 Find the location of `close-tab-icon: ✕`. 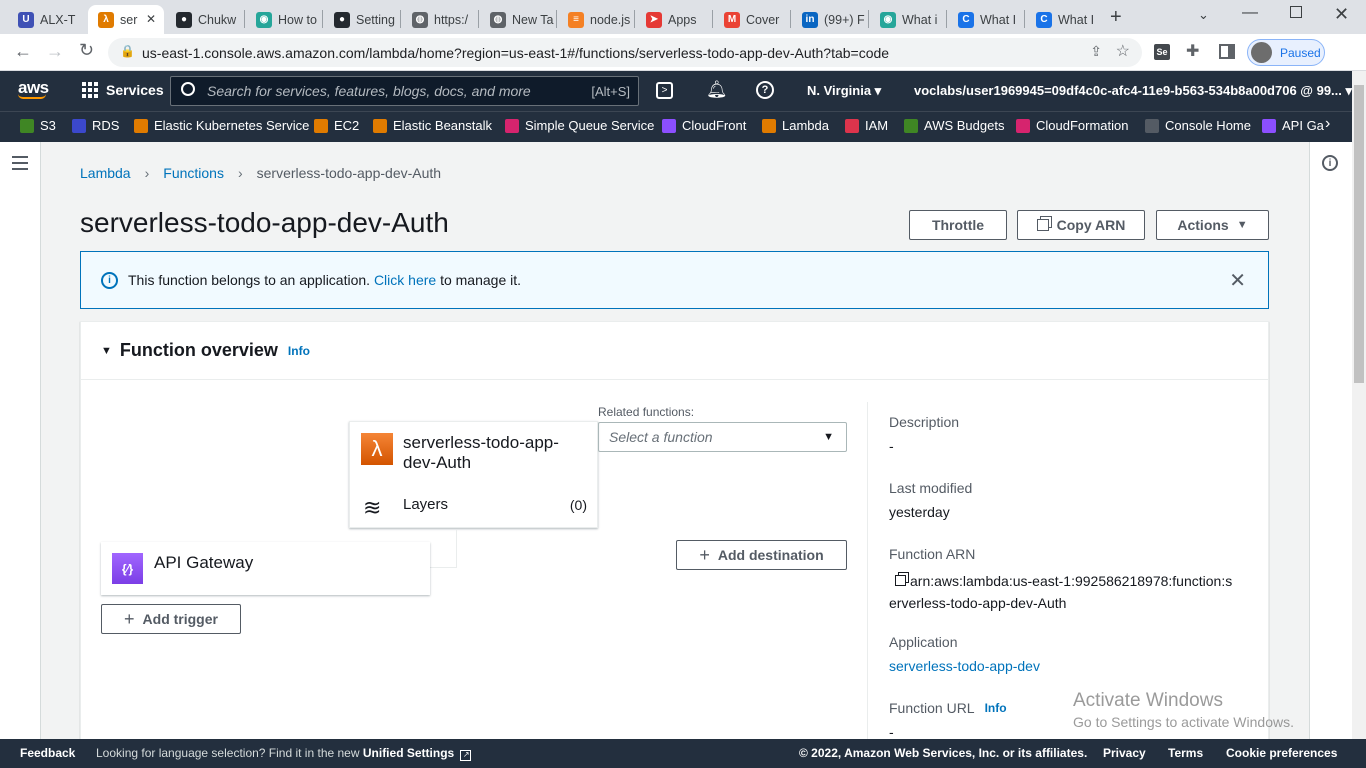

close-tab-icon: ✕ is located at coordinates (151, 19).